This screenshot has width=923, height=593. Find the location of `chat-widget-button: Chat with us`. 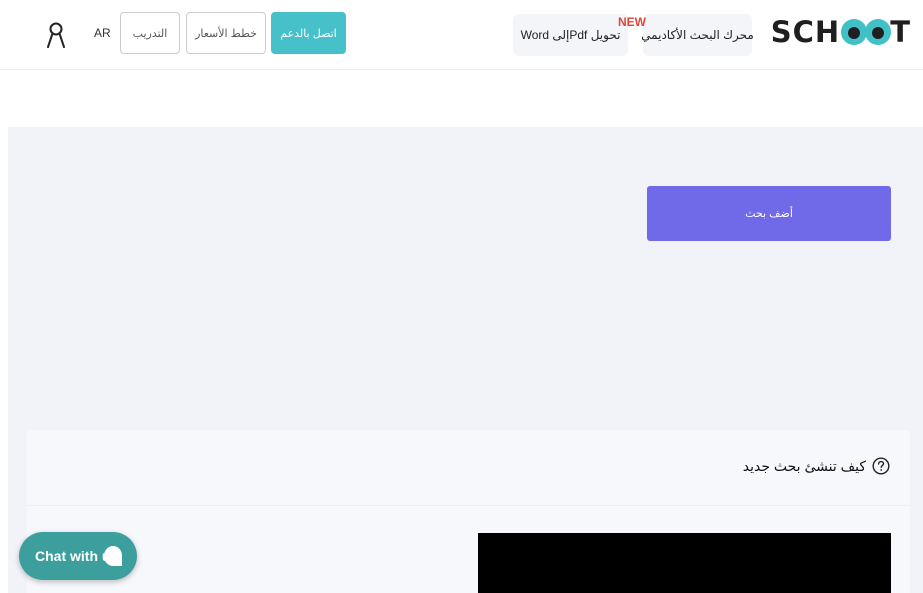

chat-widget-button: Chat with us is located at coordinates (78, 556).